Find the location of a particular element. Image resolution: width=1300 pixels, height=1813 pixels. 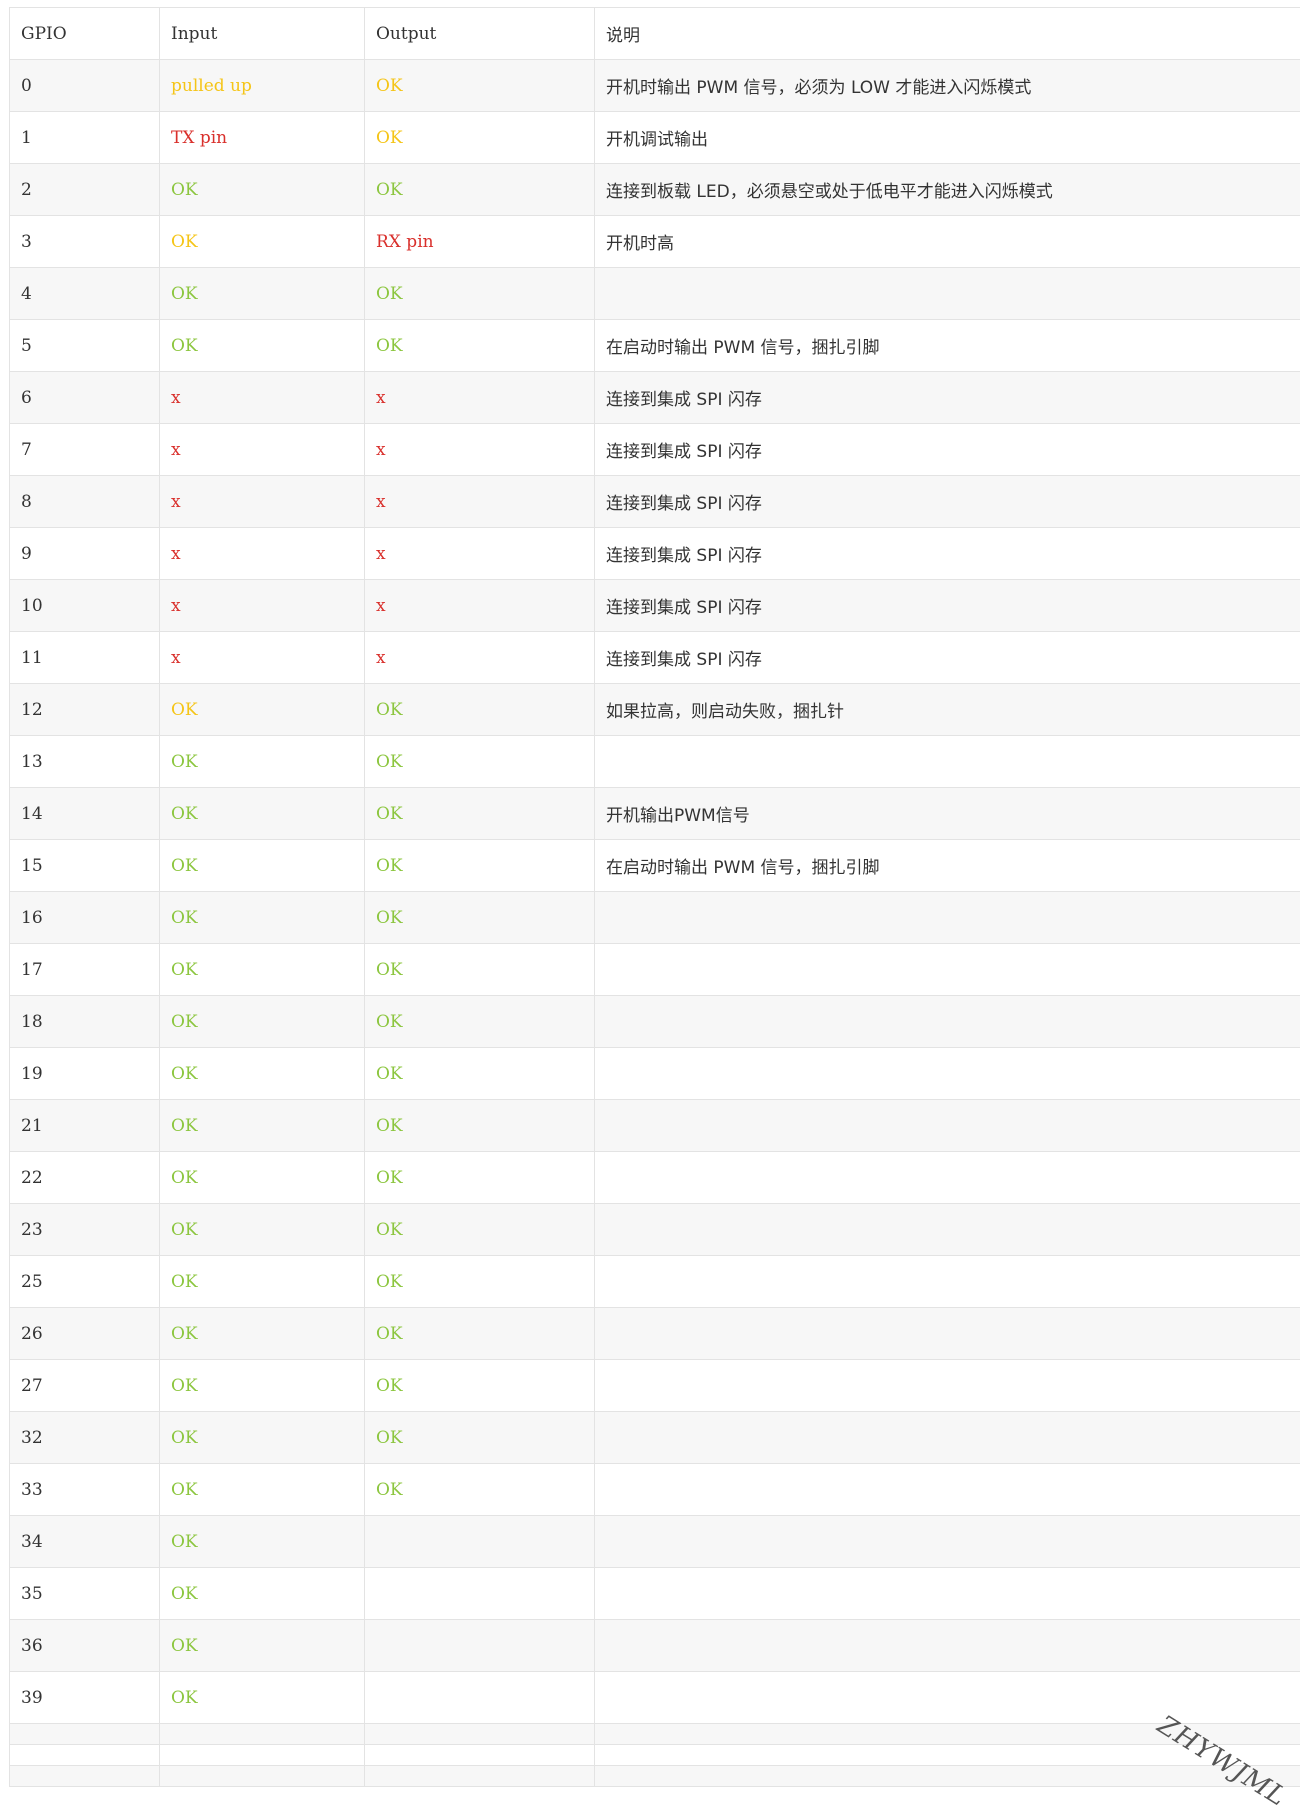

table-header: GPIO Input Output 说明 is located at coordinates (655, 34).